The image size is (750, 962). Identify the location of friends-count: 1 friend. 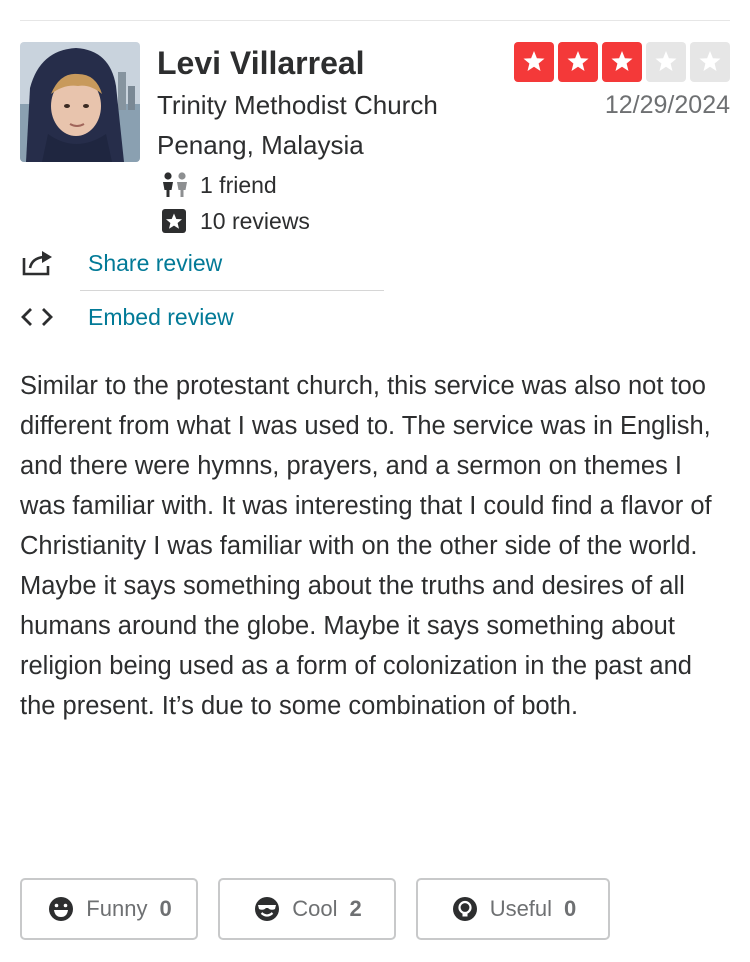
(218, 185).